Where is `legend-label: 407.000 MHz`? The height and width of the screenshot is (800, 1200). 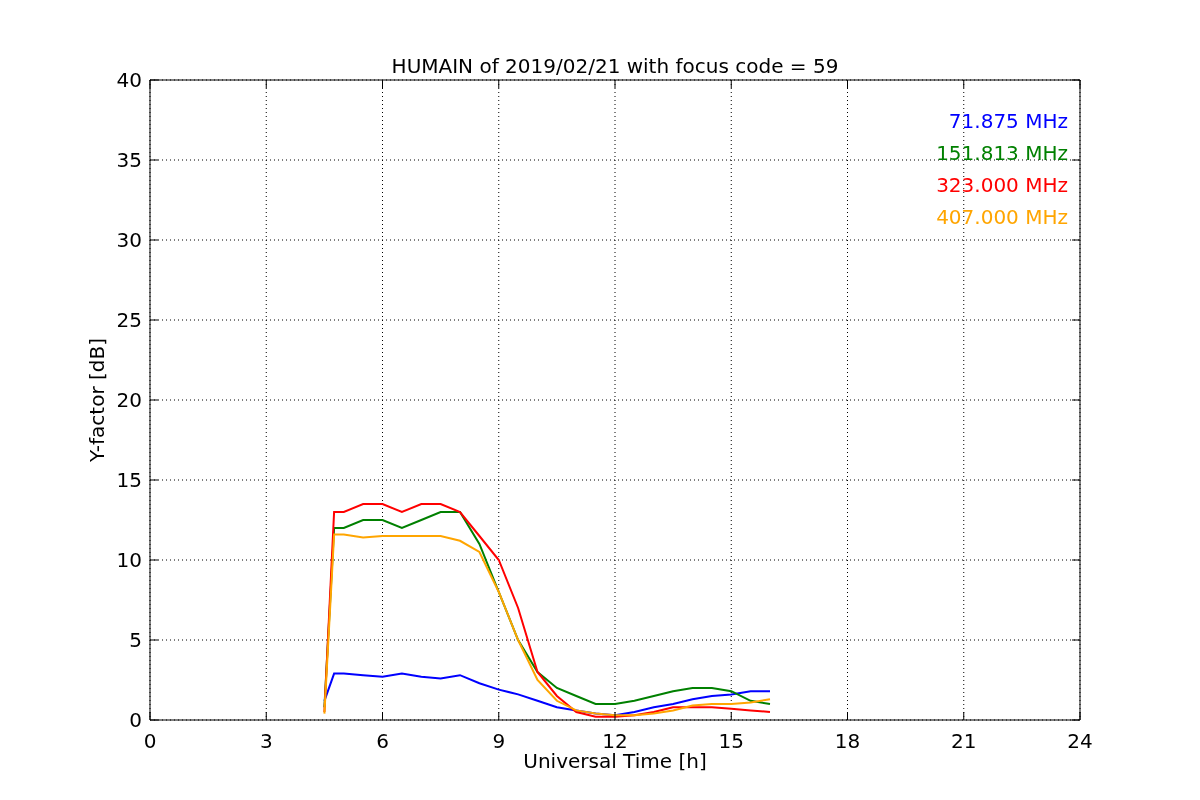 legend-label: 407.000 MHz is located at coordinates (1002, 217).